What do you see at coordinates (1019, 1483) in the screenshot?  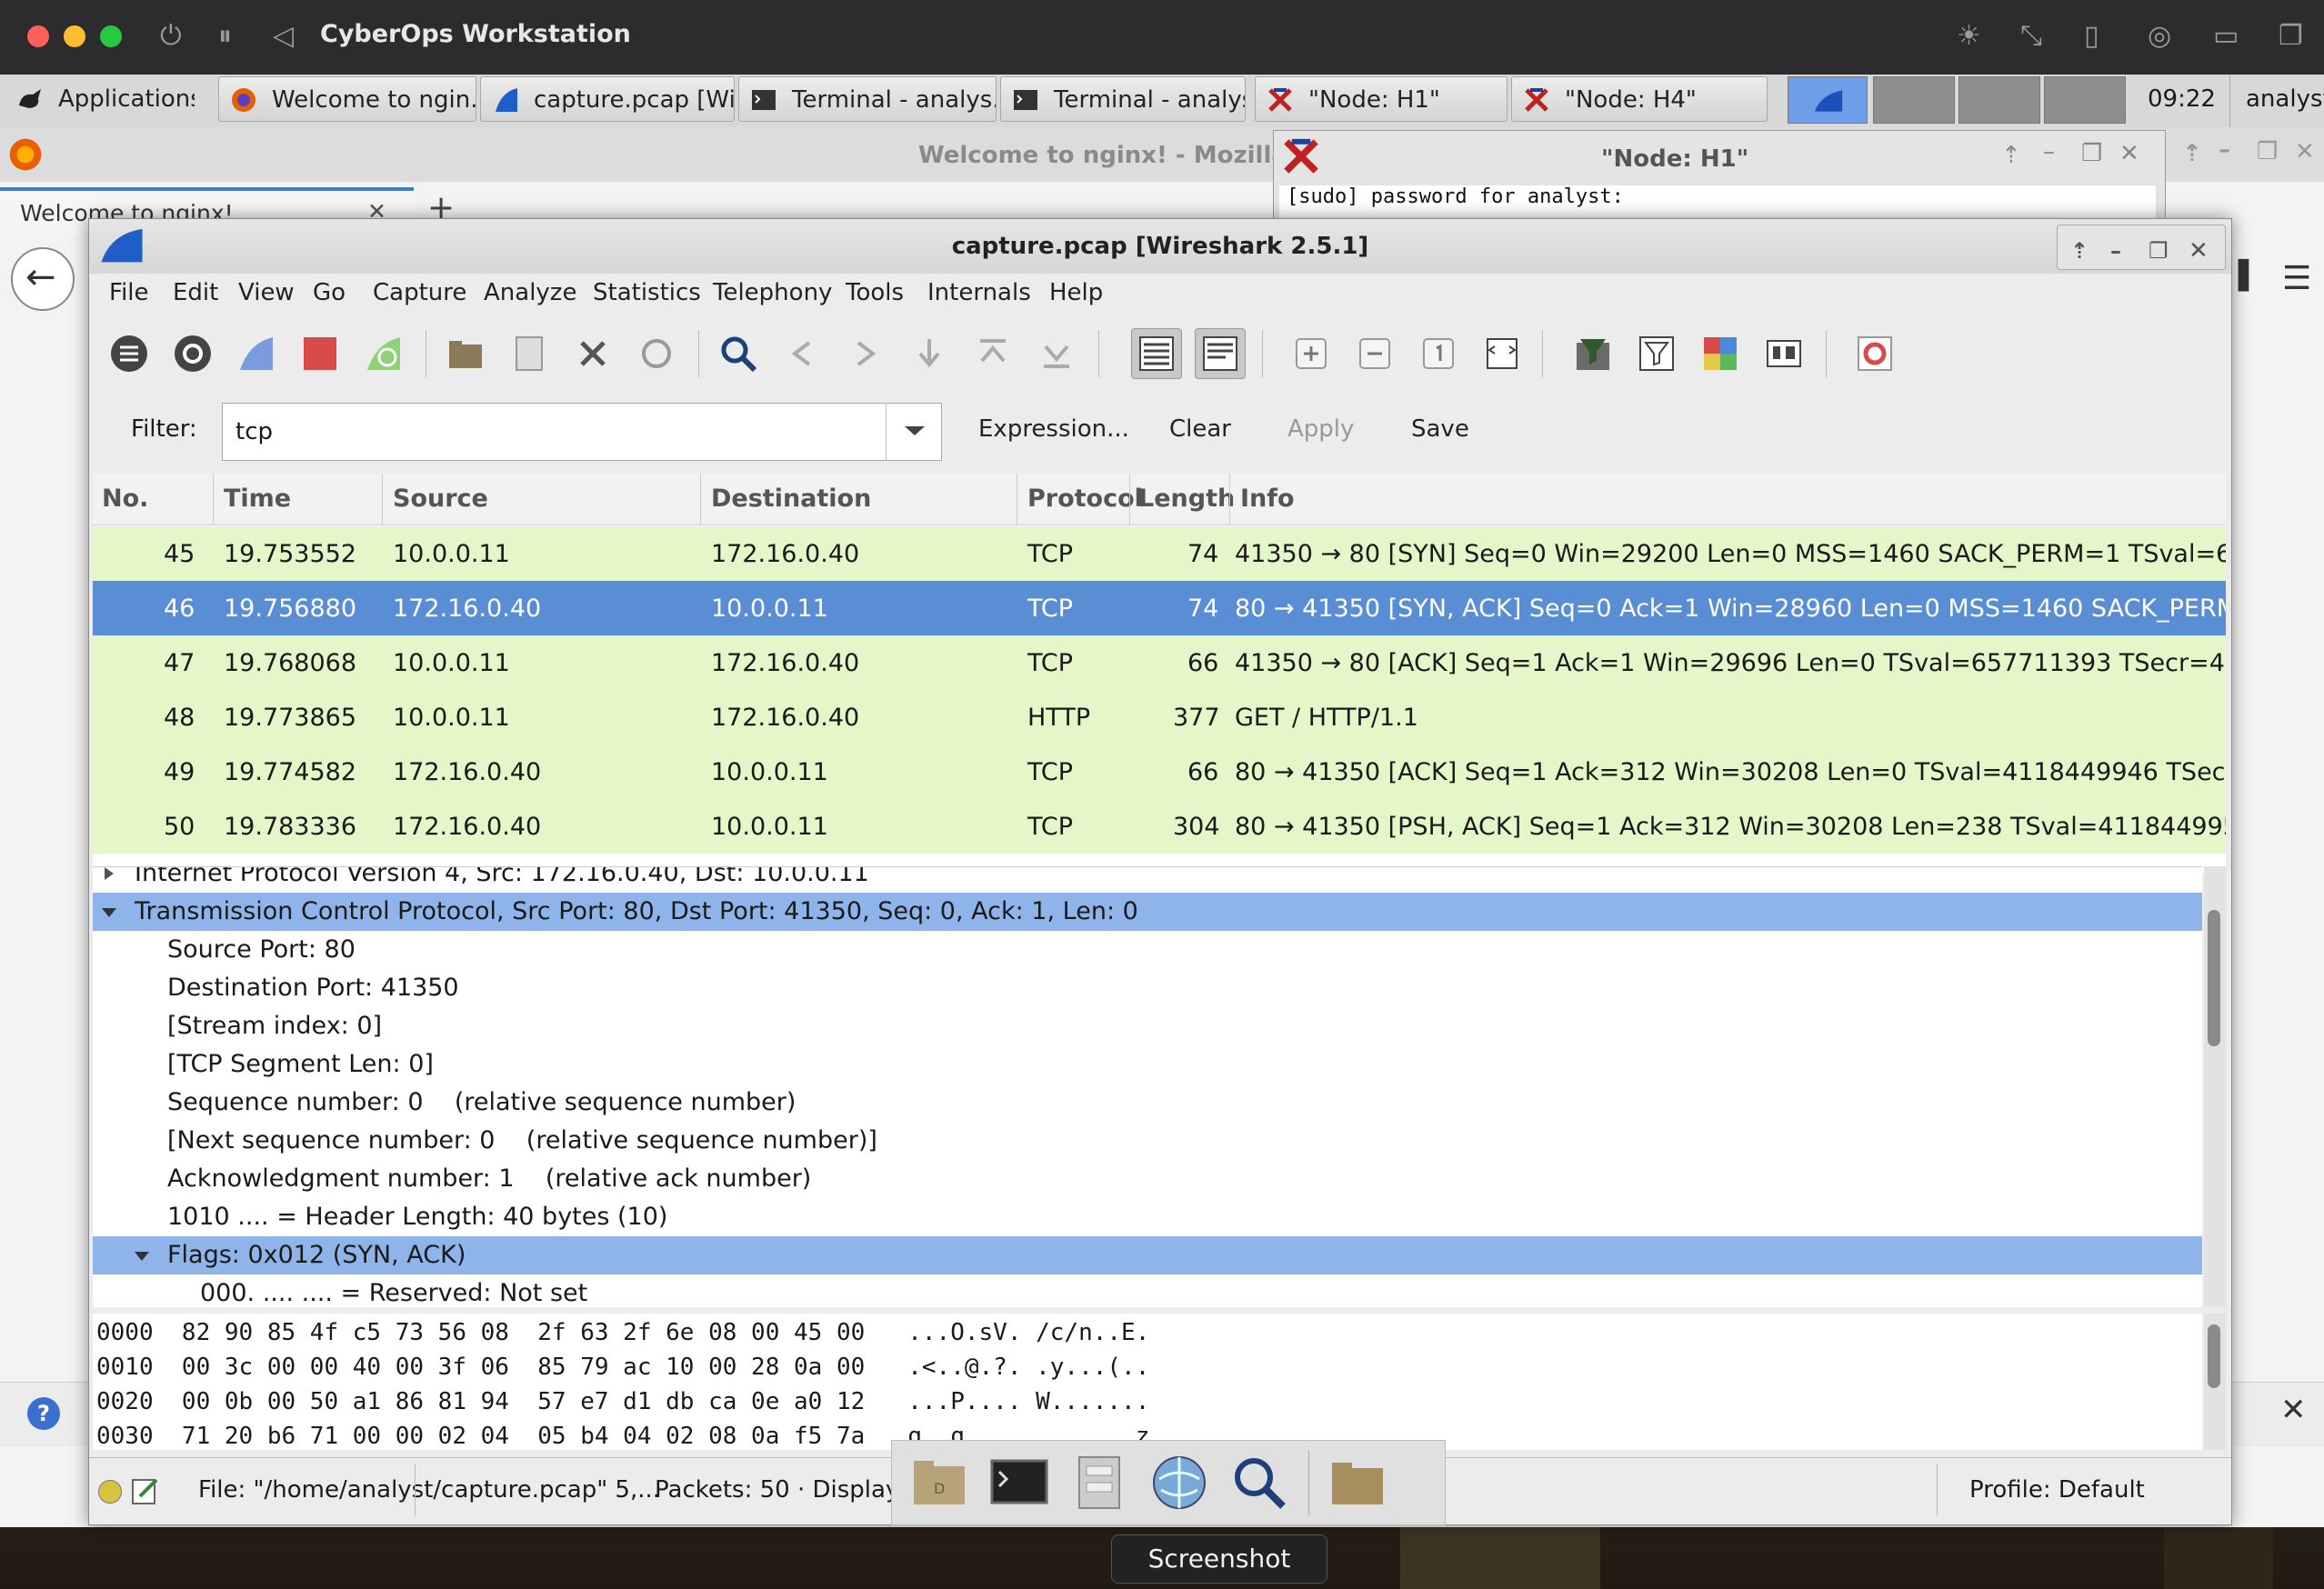 I see `terminal-icon` at bounding box center [1019, 1483].